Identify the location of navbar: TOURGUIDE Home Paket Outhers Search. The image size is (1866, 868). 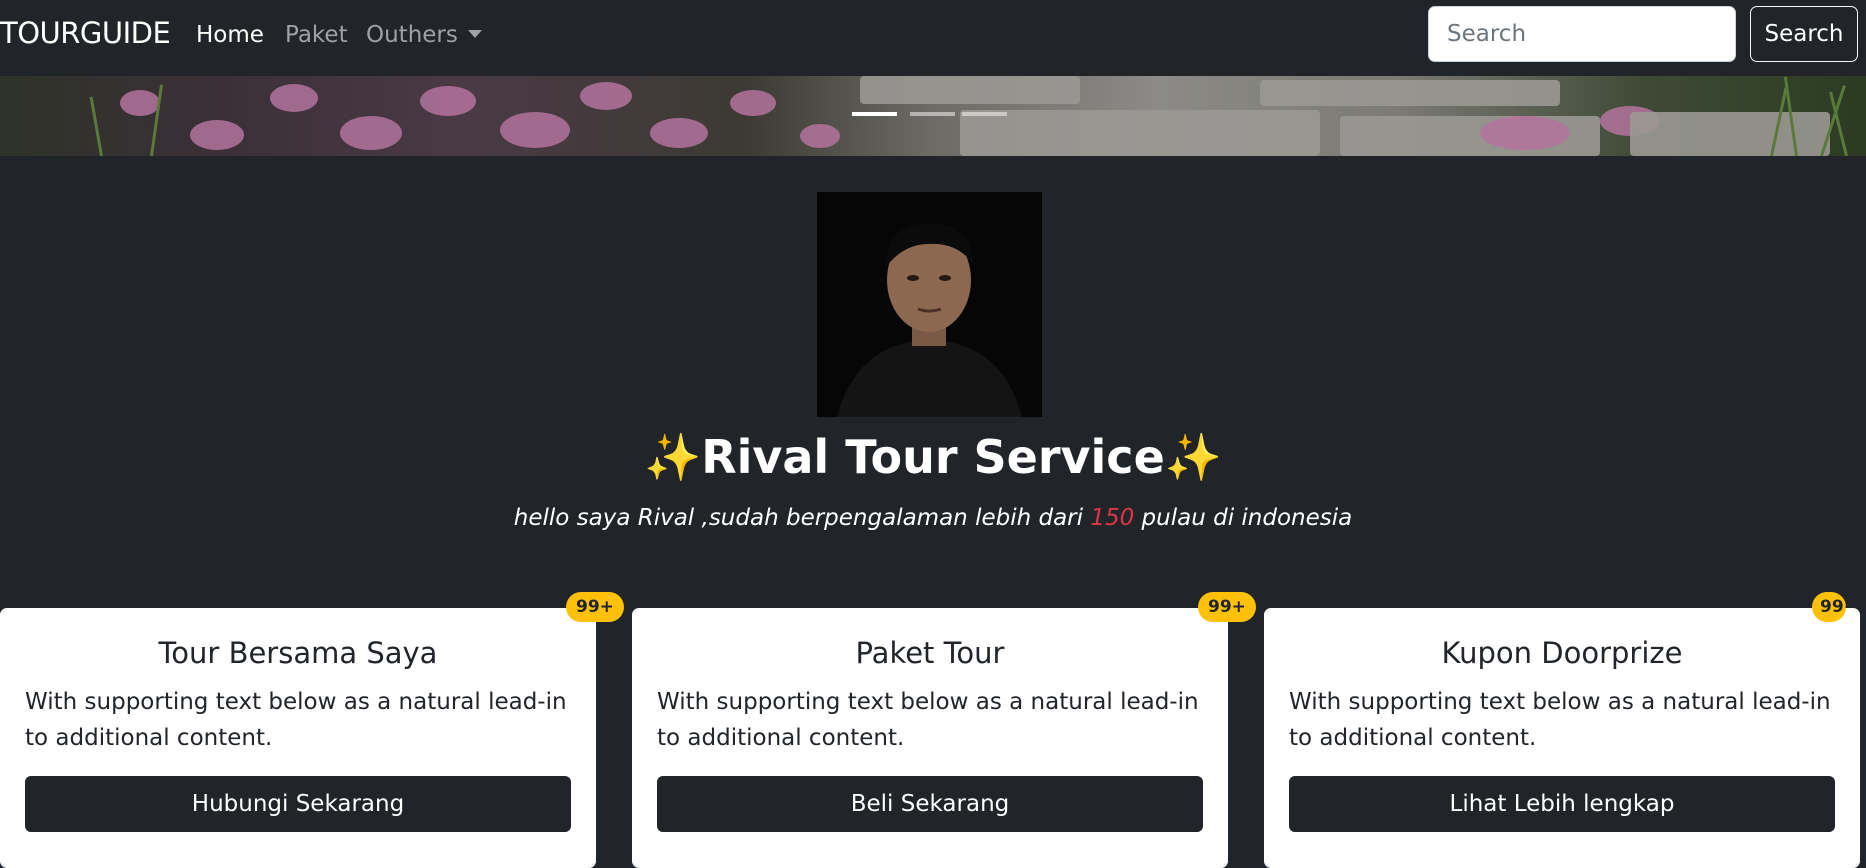
(933, 38).